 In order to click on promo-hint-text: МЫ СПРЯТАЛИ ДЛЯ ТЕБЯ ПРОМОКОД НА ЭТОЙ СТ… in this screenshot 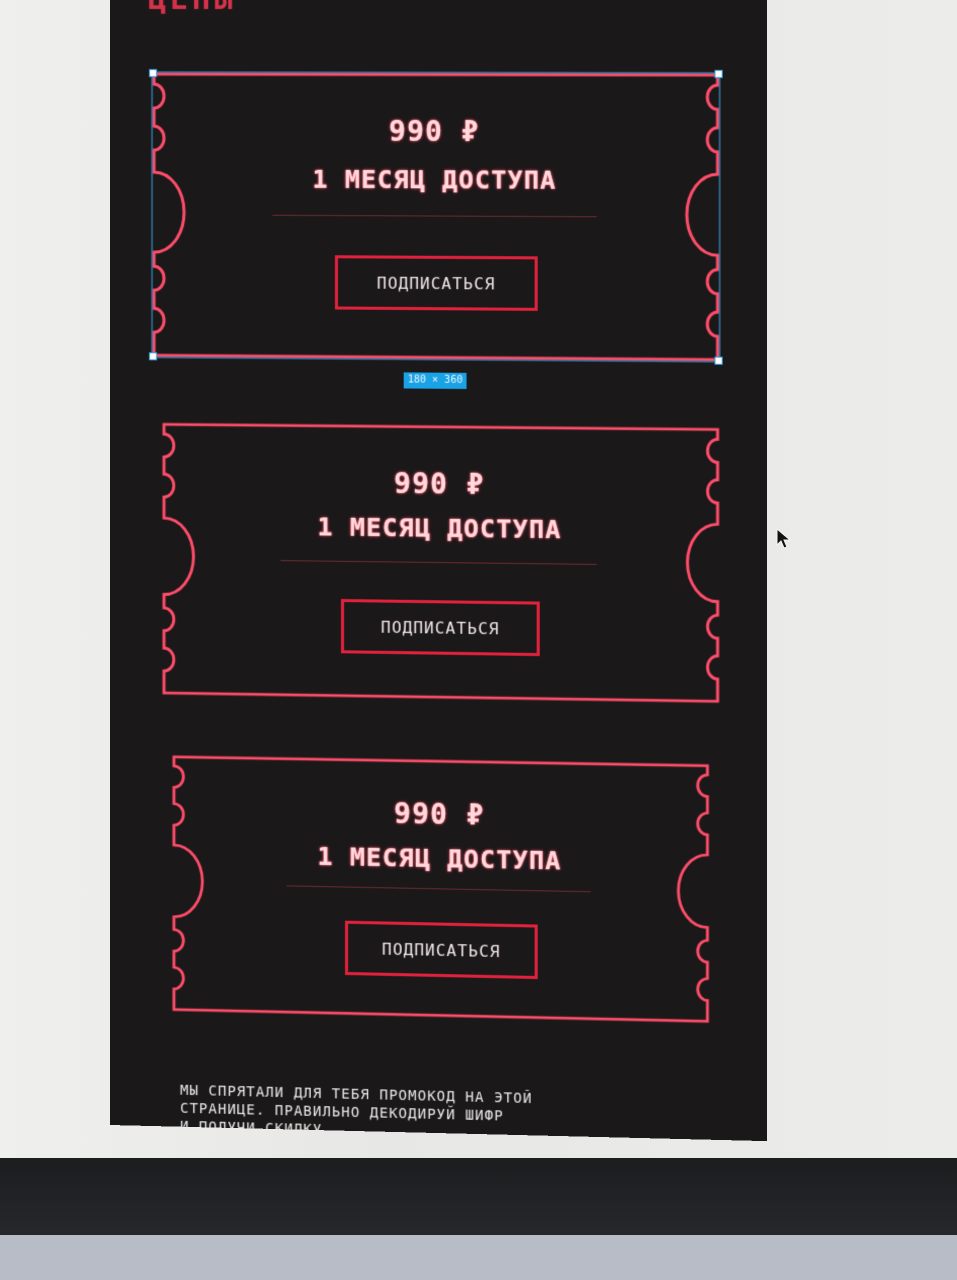, I will do `click(356, 1110)`.